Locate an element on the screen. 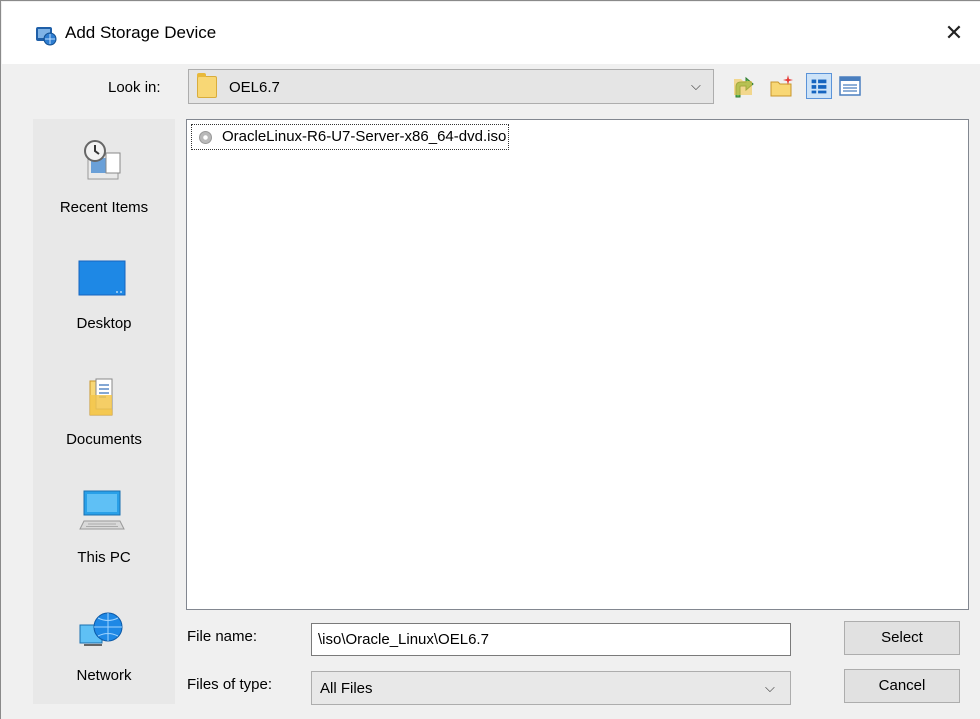 The image size is (980, 719). file-name-field is located at coordinates (551, 639).